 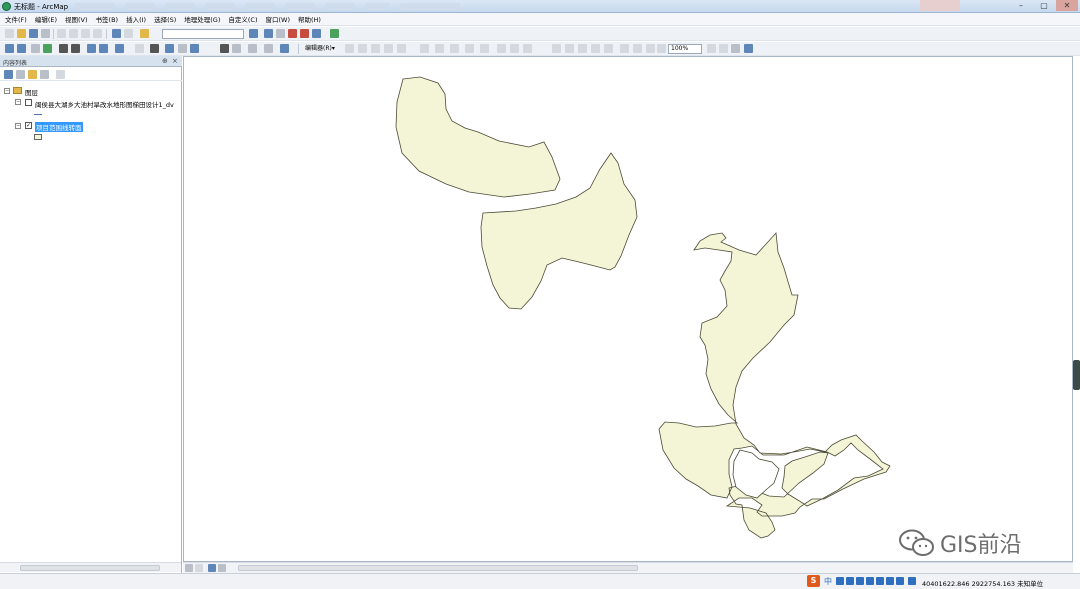 What do you see at coordinates (169, 48) in the screenshot?
I see `identify-icon` at bounding box center [169, 48].